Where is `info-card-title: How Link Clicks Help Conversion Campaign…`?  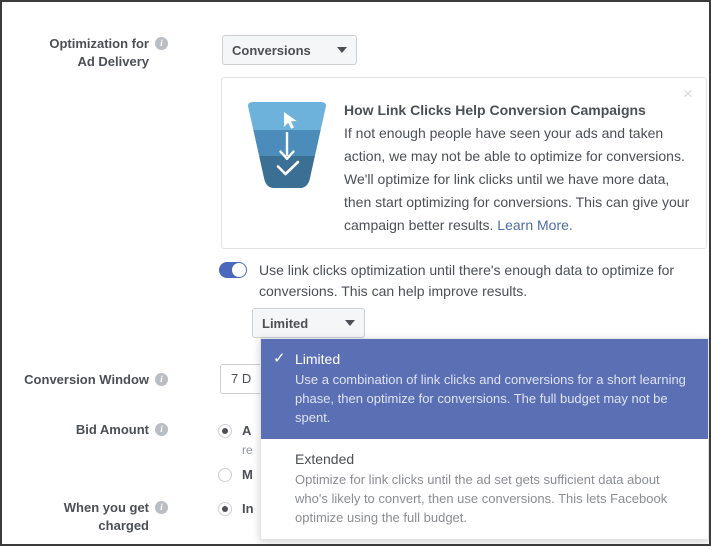
info-card-title: How Link Clicks Help Conversion Campaign… is located at coordinates (495, 110).